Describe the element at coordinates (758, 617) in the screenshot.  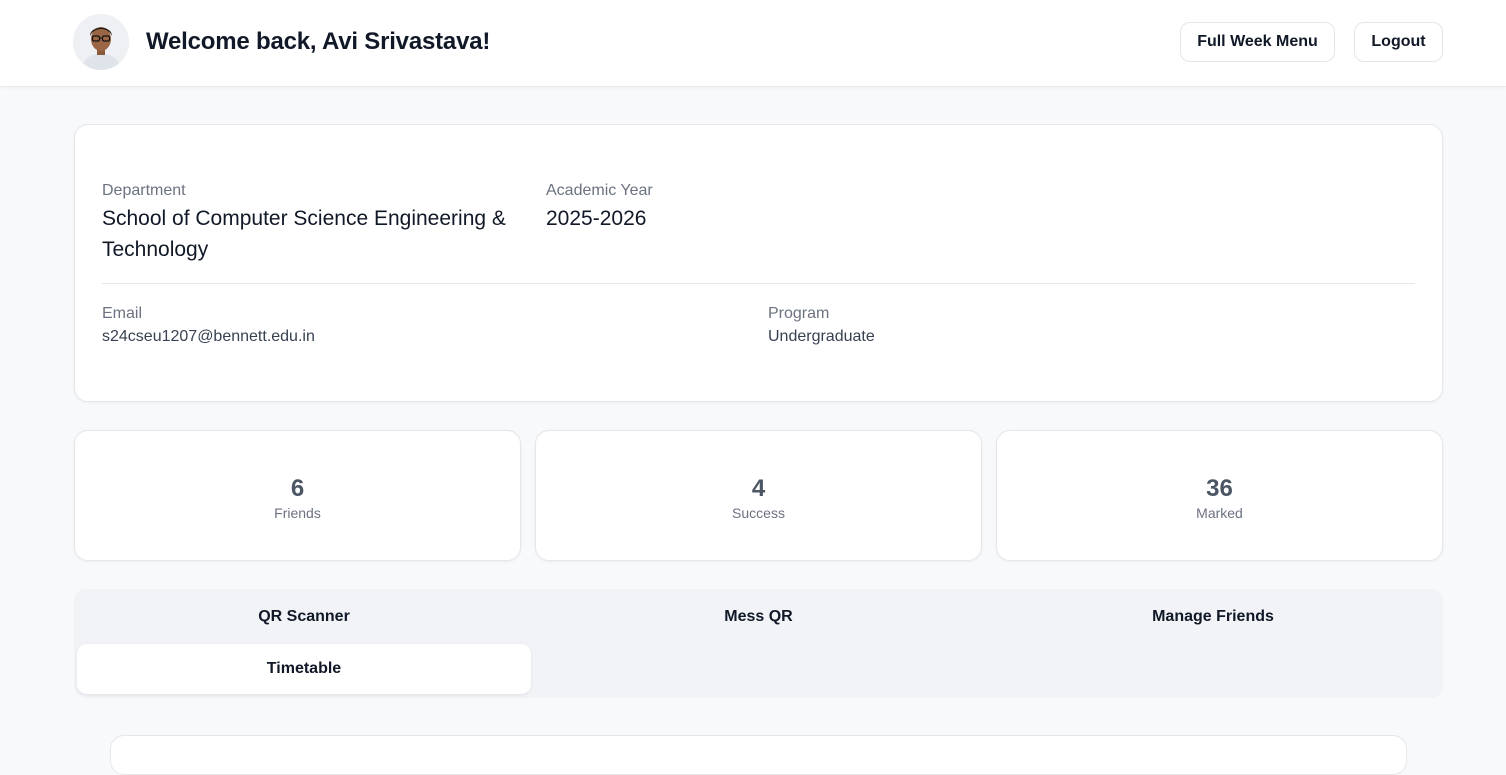
I see `tab-mess-qr: Mess QR` at that location.